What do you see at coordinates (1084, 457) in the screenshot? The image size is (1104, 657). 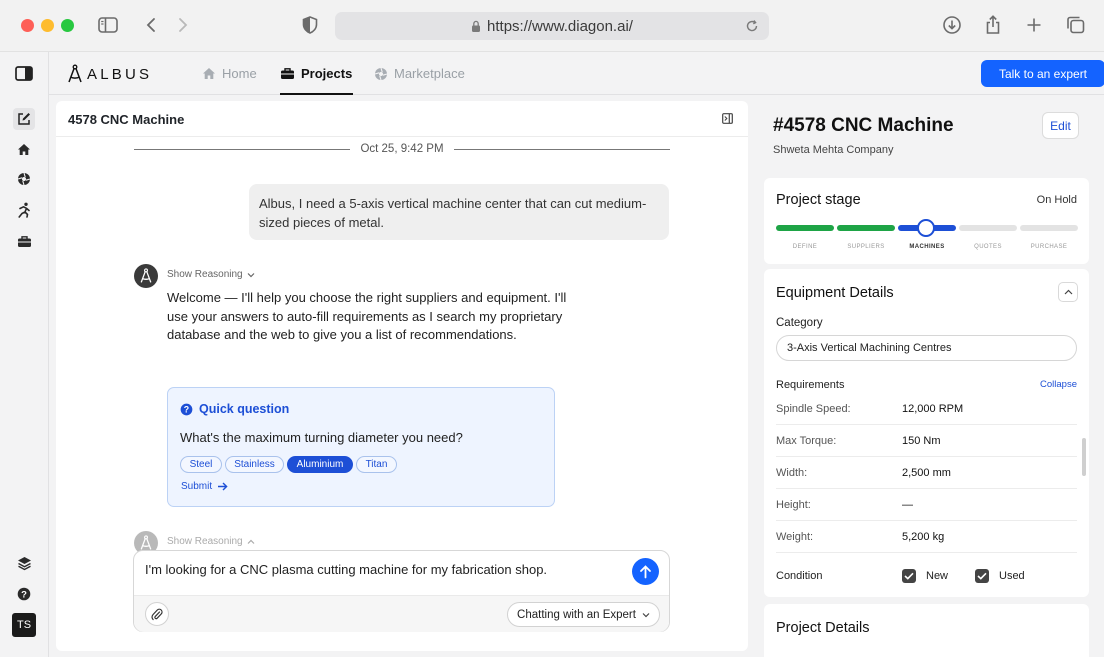 I see `panel-scrollbar` at bounding box center [1084, 457].